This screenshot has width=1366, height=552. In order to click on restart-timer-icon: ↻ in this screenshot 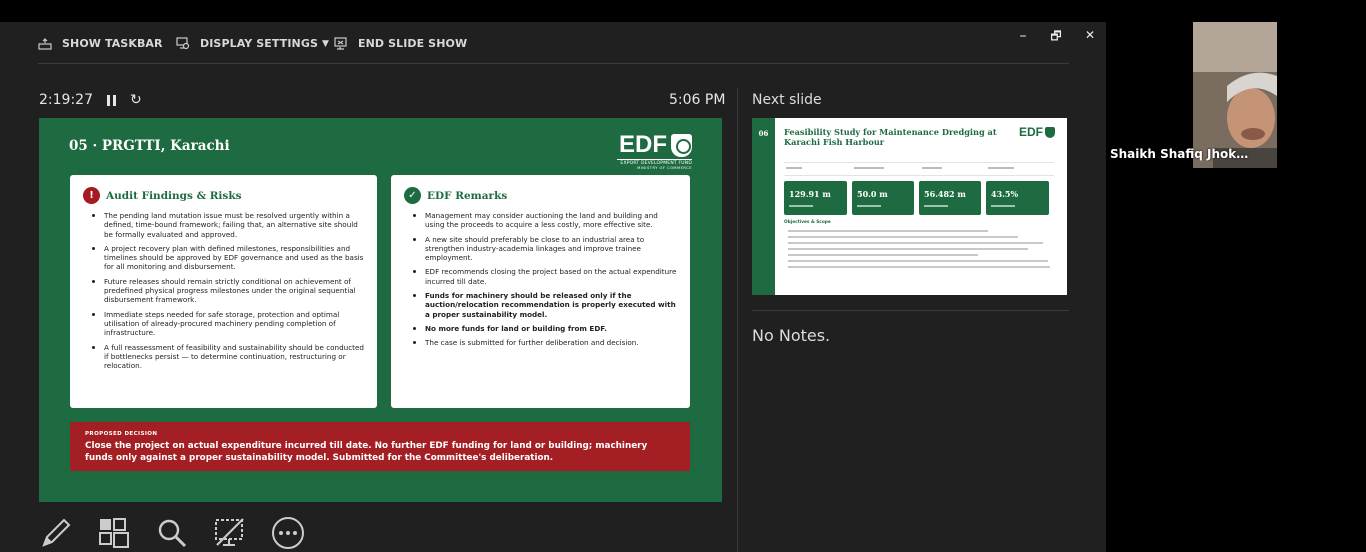, I will do `click(136, 100)`.